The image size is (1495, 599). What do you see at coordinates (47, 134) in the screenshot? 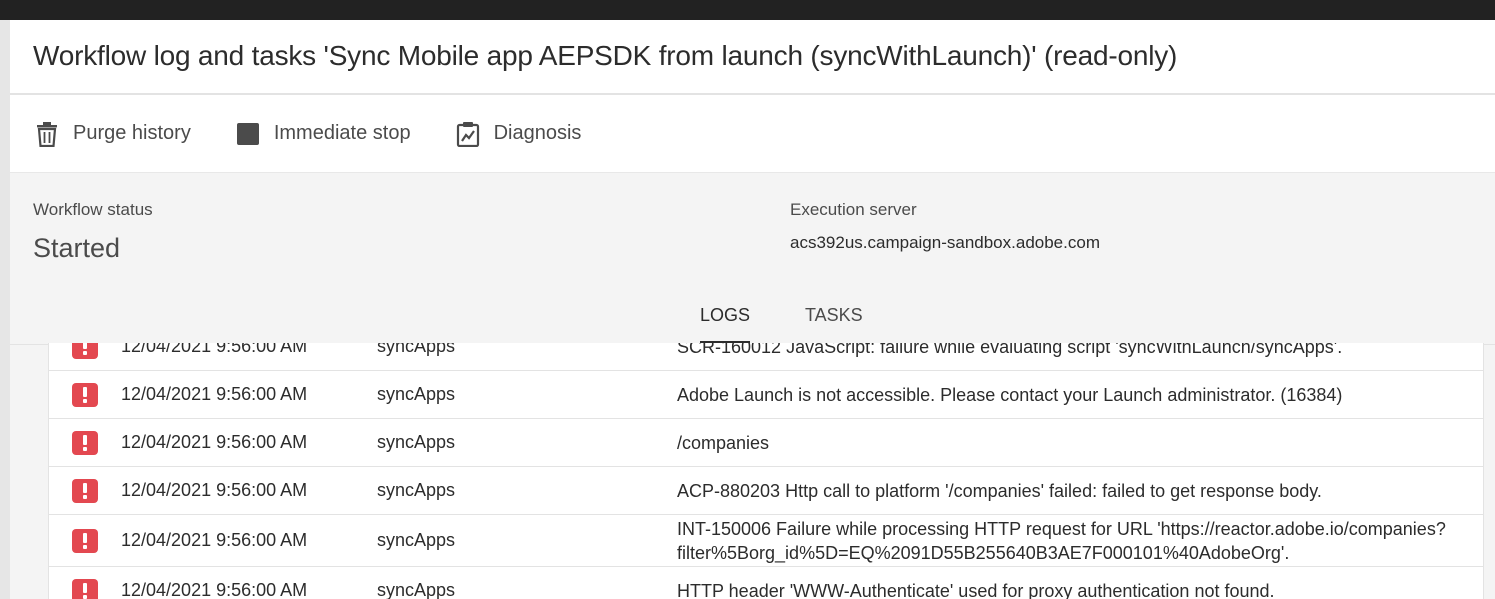
I see `trash-icon` at bounding box center [47, 134].